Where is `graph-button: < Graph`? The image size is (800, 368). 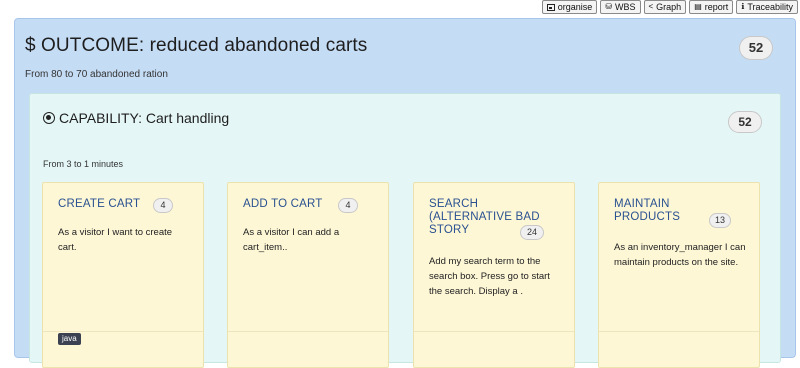
graph-button: < Graph is located at coordinates (665, 7).